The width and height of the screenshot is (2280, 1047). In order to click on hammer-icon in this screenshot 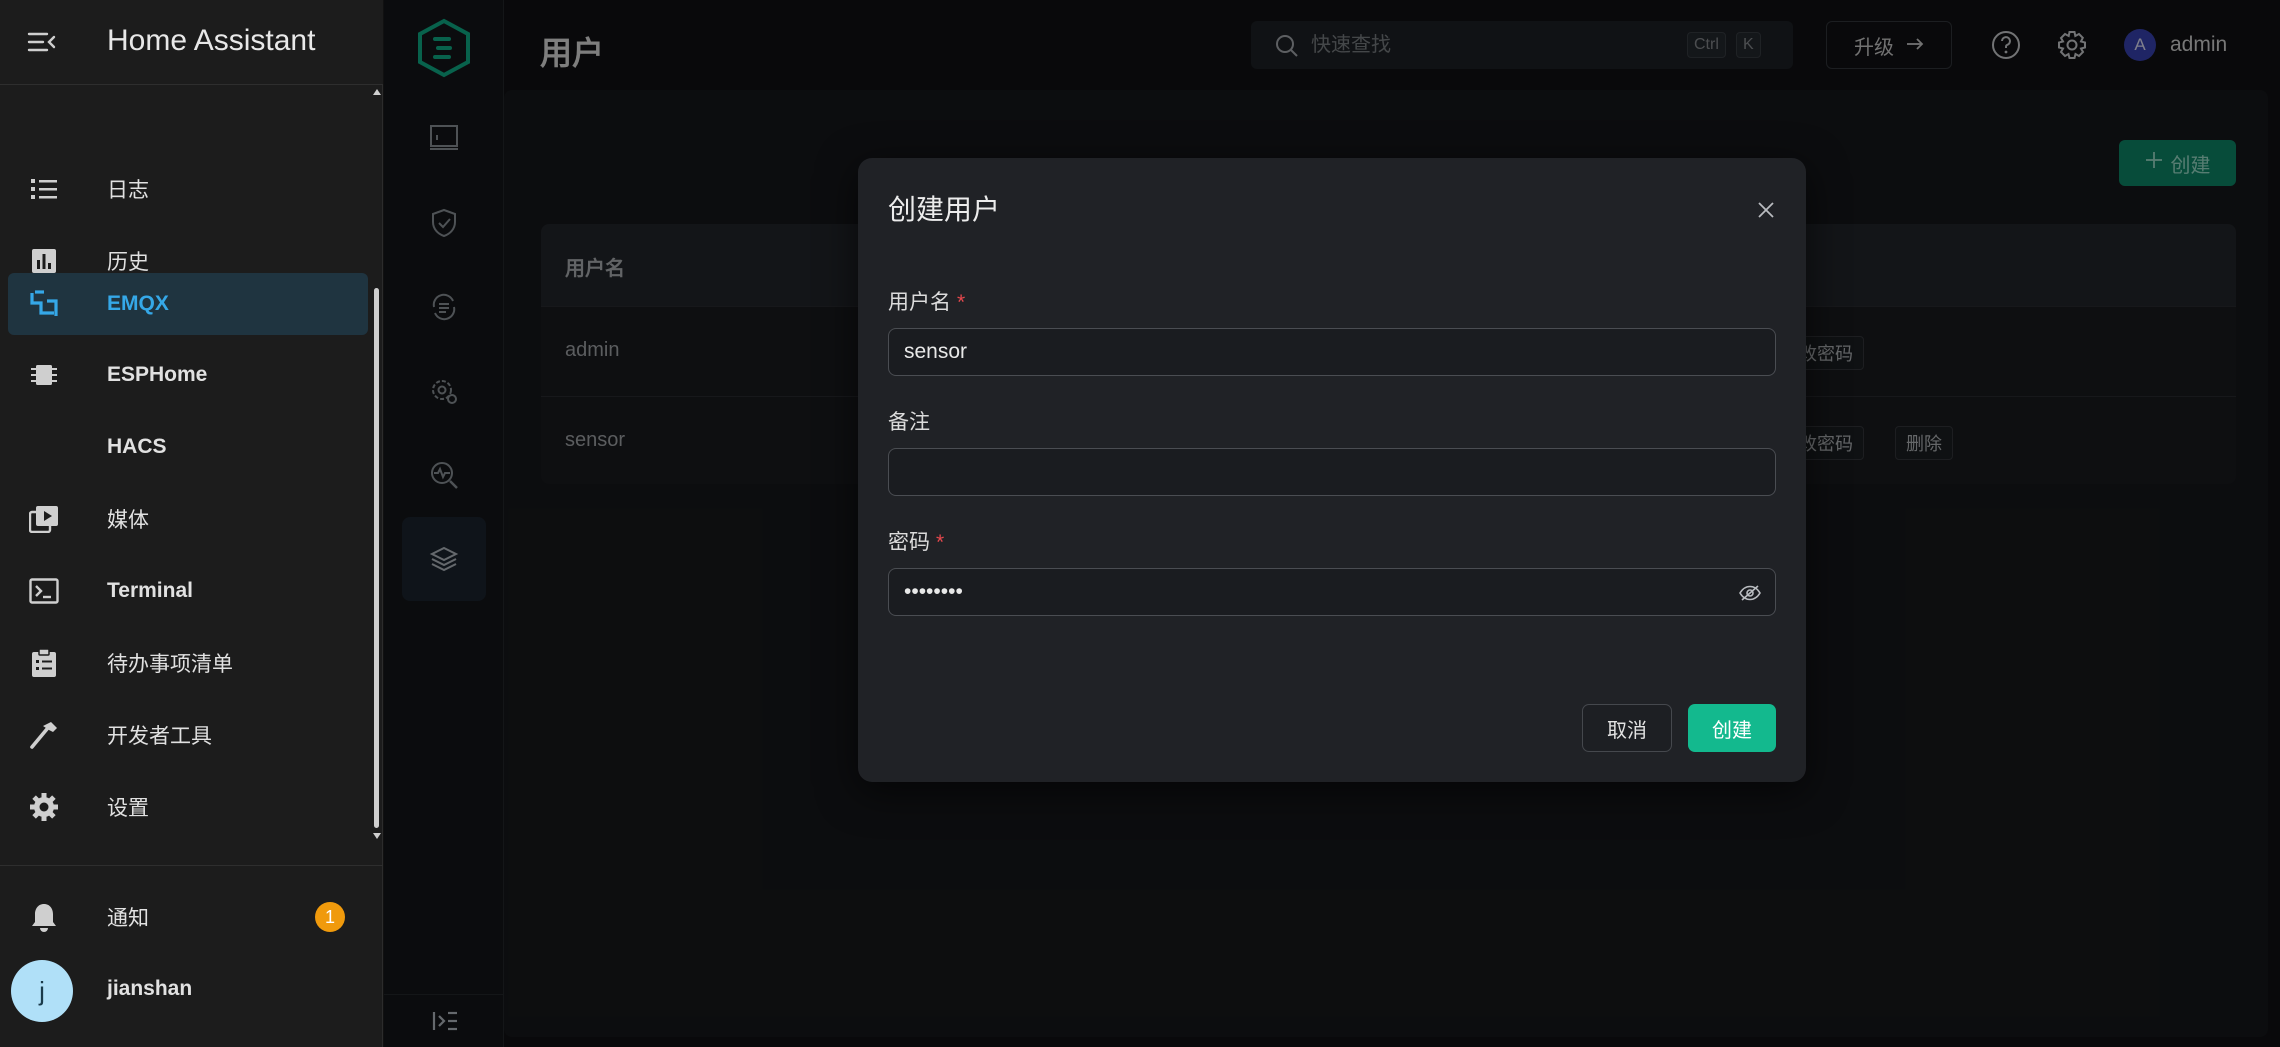, I will do `click(44, 735)`.